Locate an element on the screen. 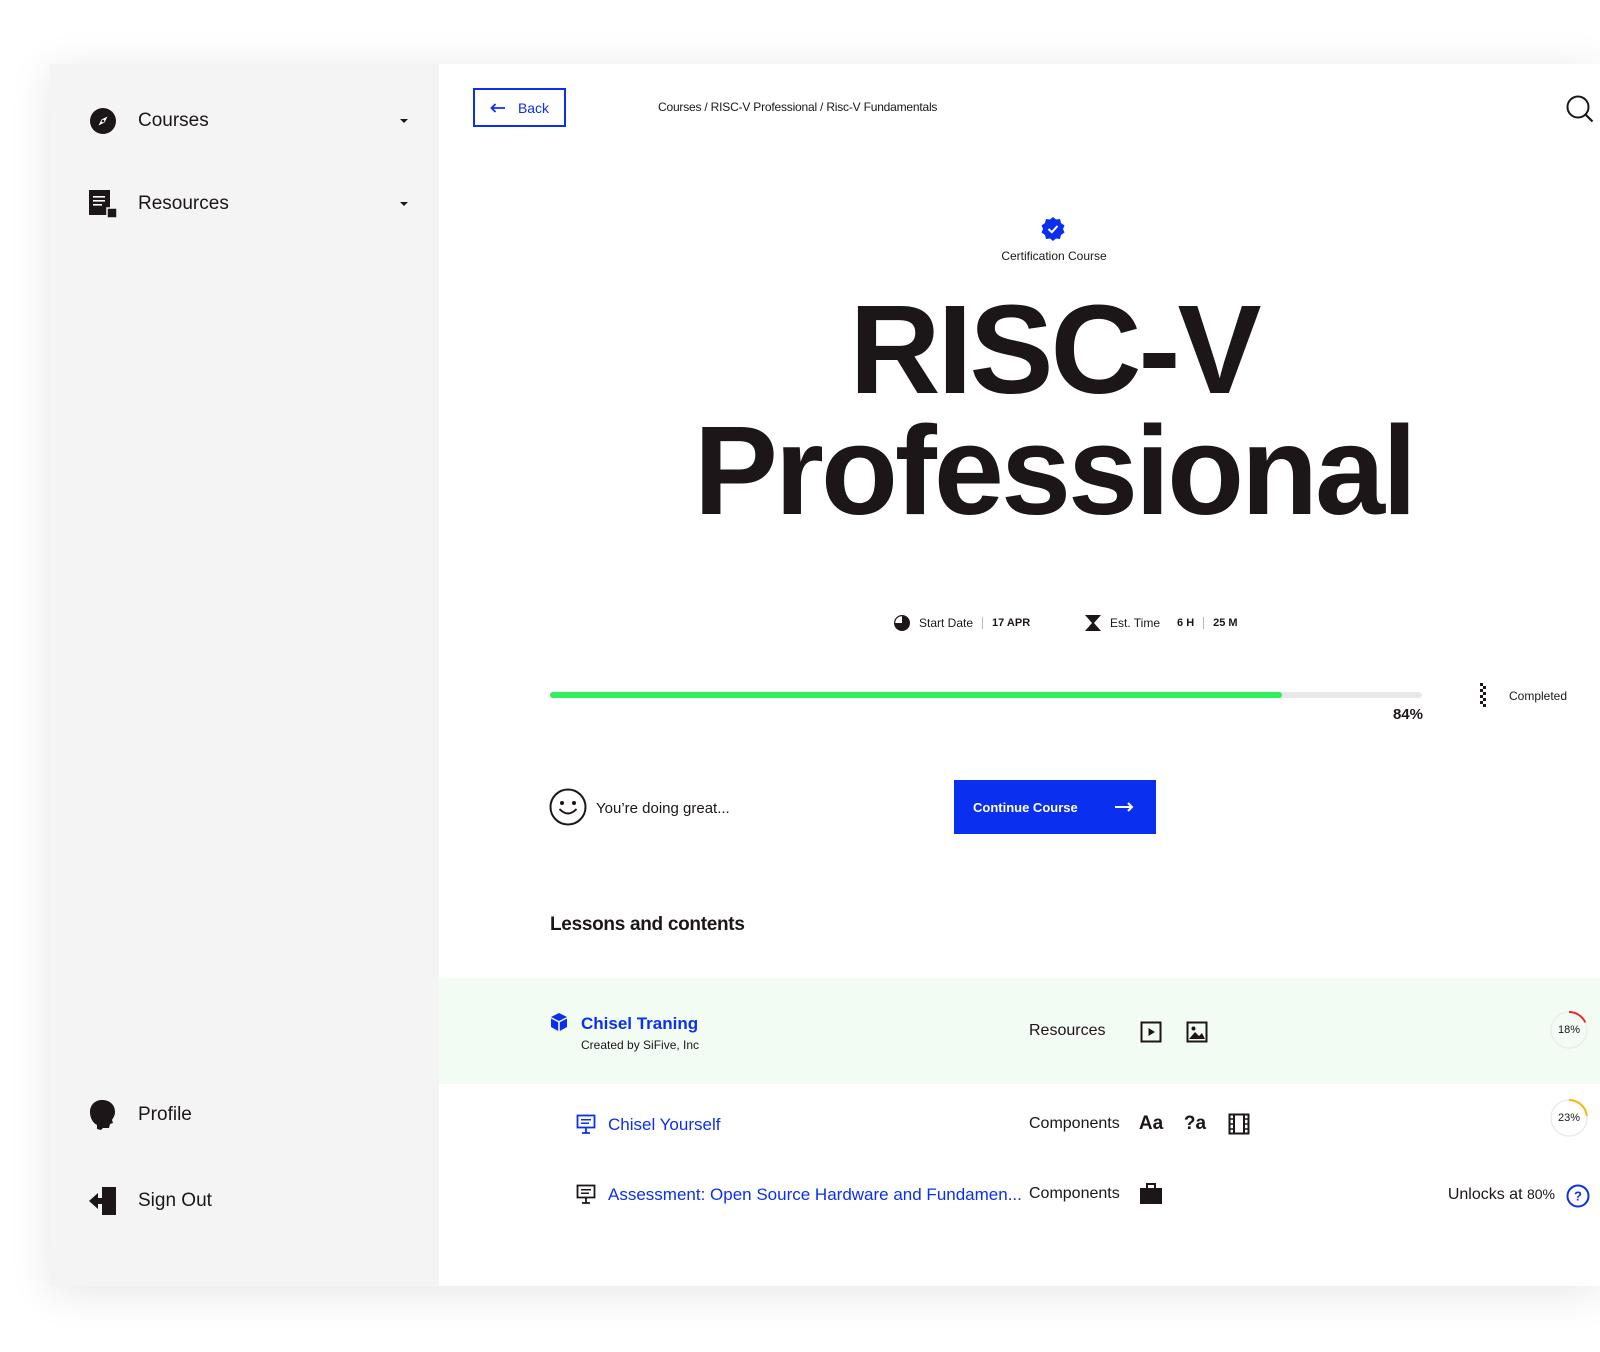  sidebar-item-label: Profile is located at coordinates (165, 1114).